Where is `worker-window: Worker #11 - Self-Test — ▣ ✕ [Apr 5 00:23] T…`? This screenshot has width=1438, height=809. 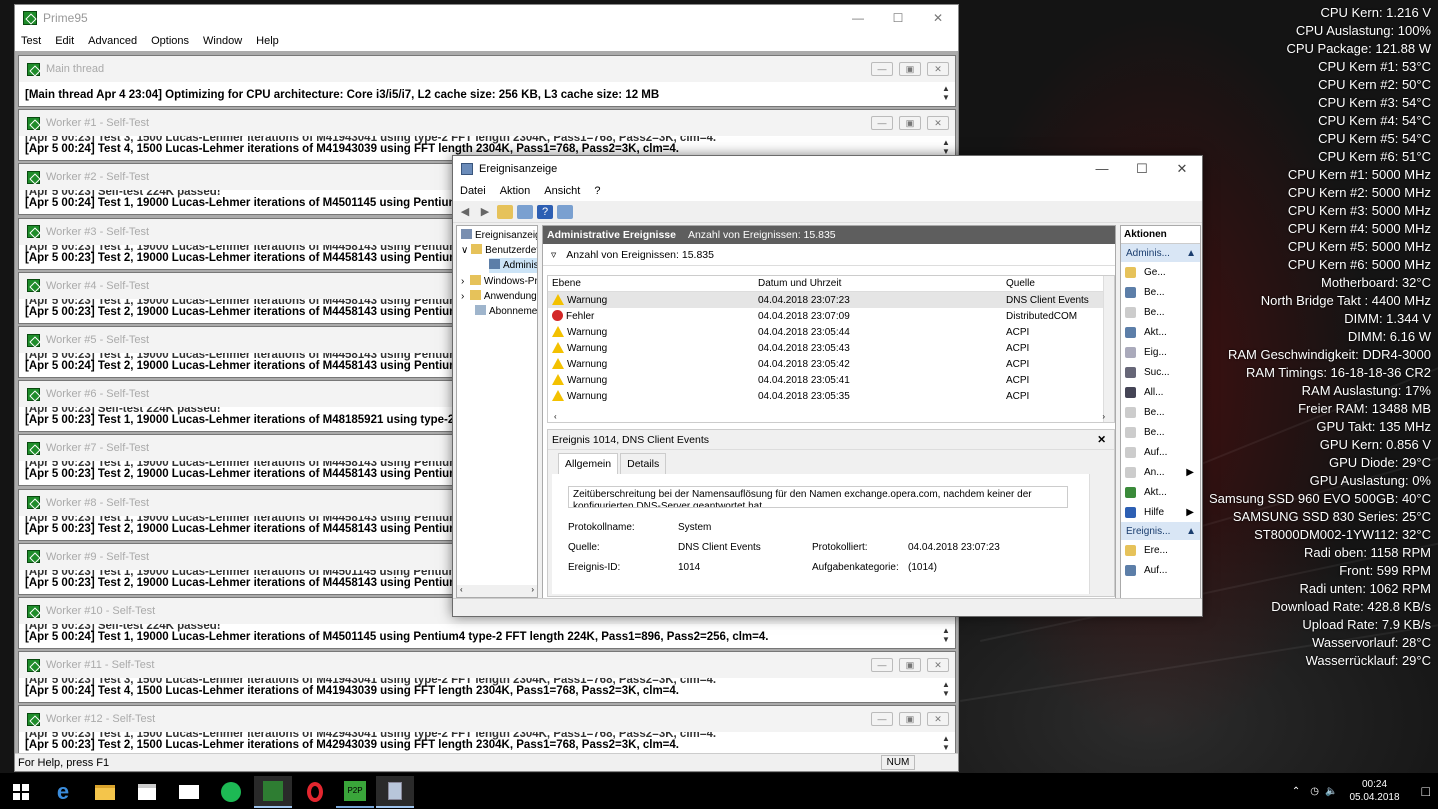 worker-window: Worker #11 - Self-Test — ▣ ✕ [Apr 5 00:23] T… is located at coordinates (487, 677).